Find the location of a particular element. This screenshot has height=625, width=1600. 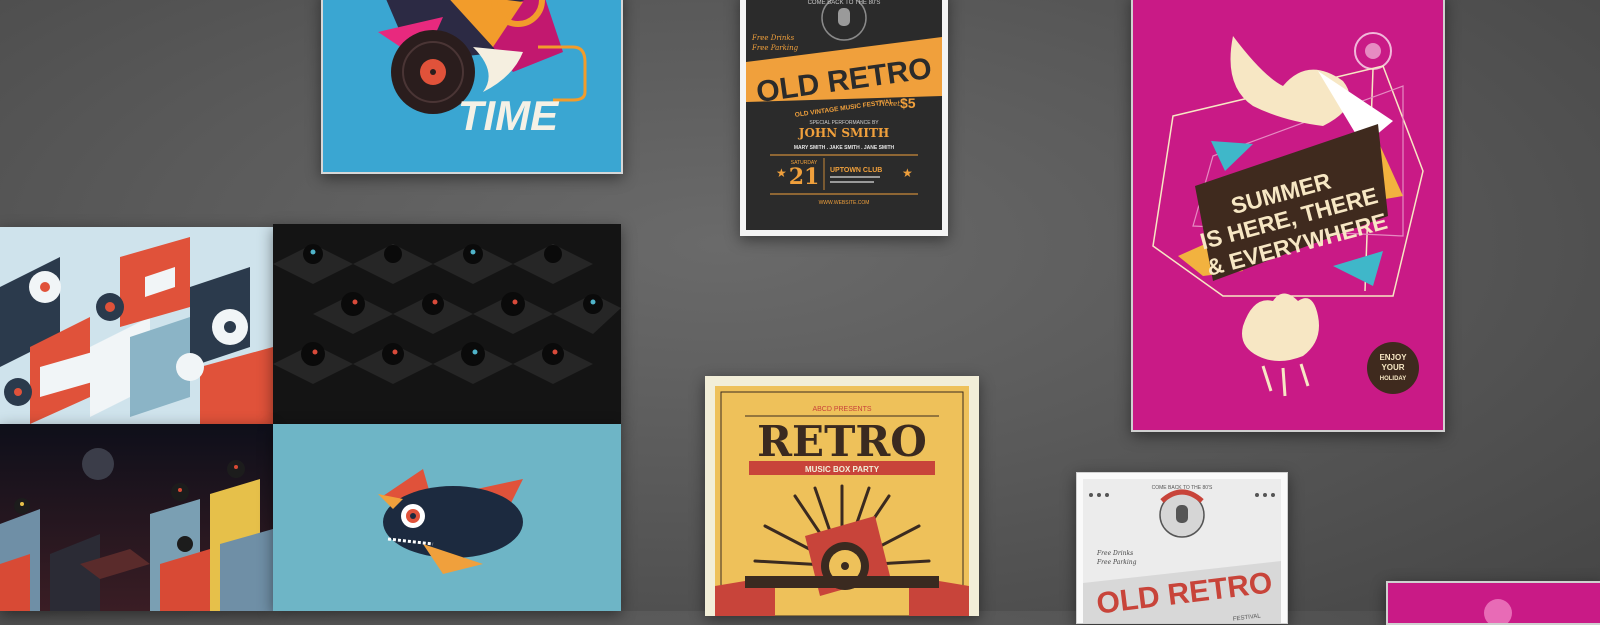

flying-fish-illustration is located at coordinates (447, 517).